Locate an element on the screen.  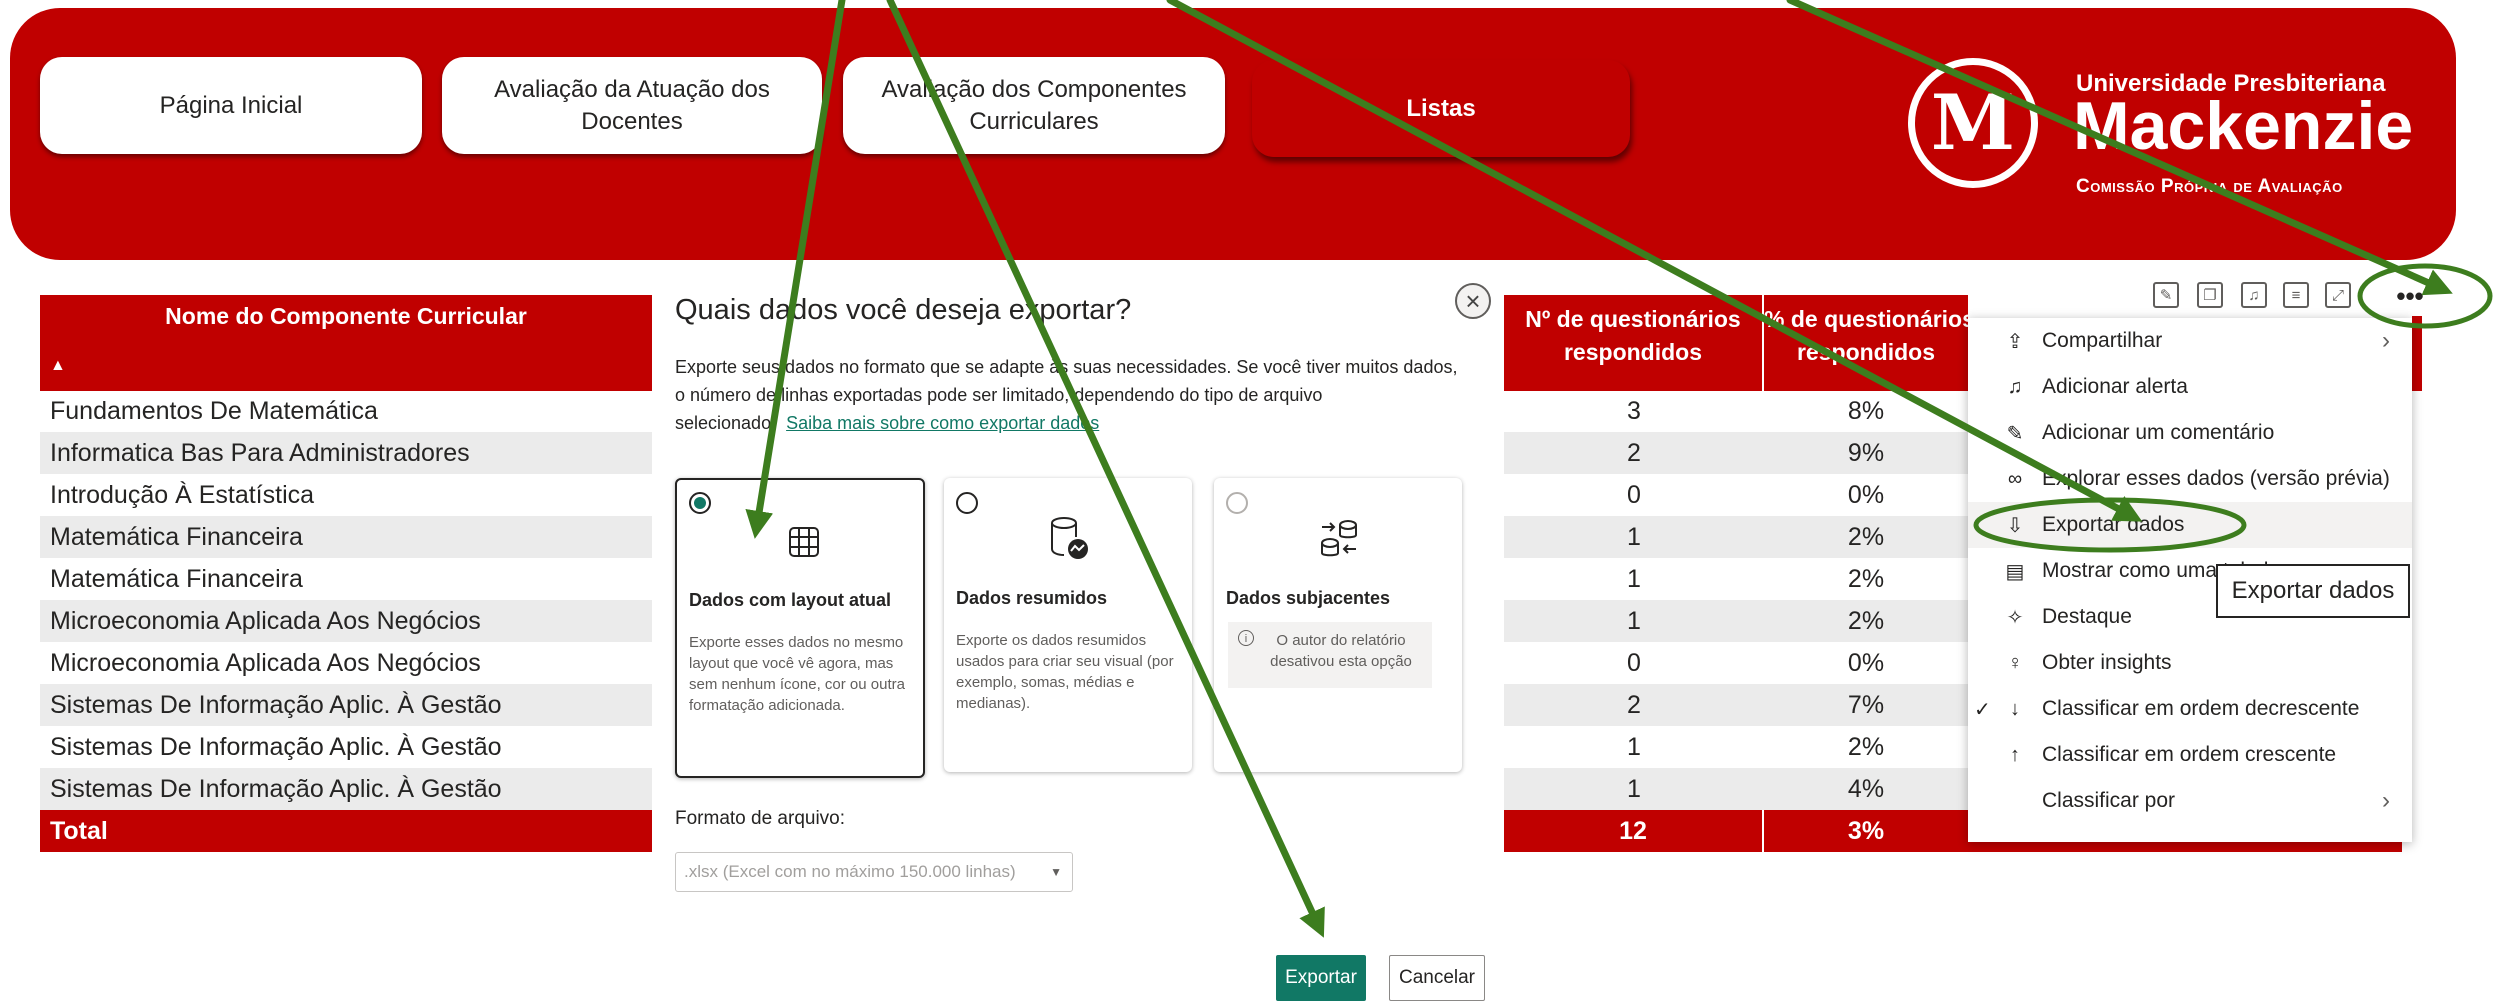
annotation-arrow-to-card is located at coordinates (795, 269).